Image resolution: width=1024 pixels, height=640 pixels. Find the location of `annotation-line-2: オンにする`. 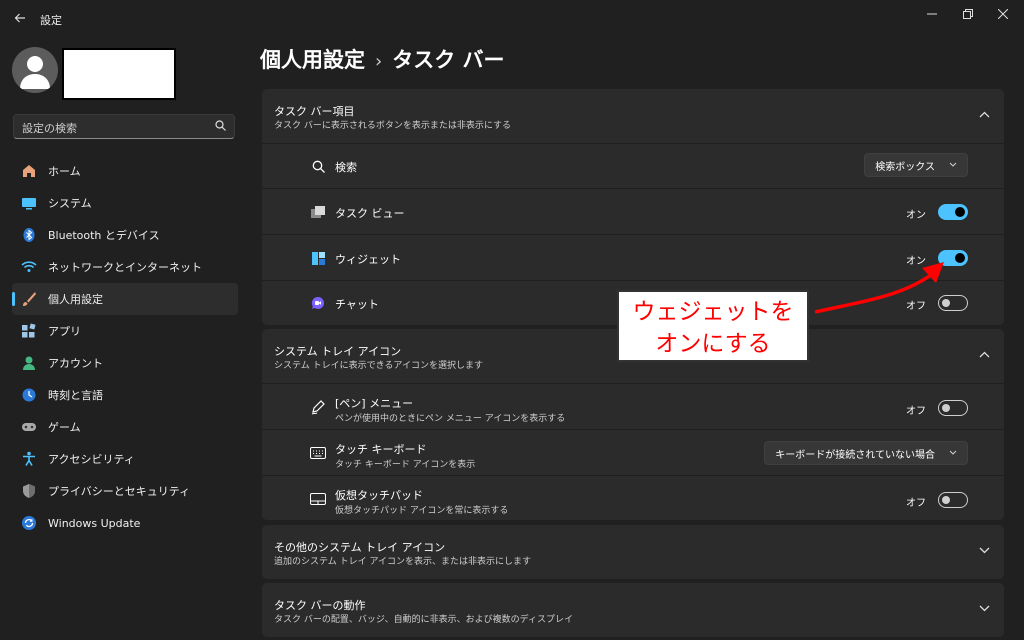

annotation-line-2: オンにする is located at coordinates (713, 344).